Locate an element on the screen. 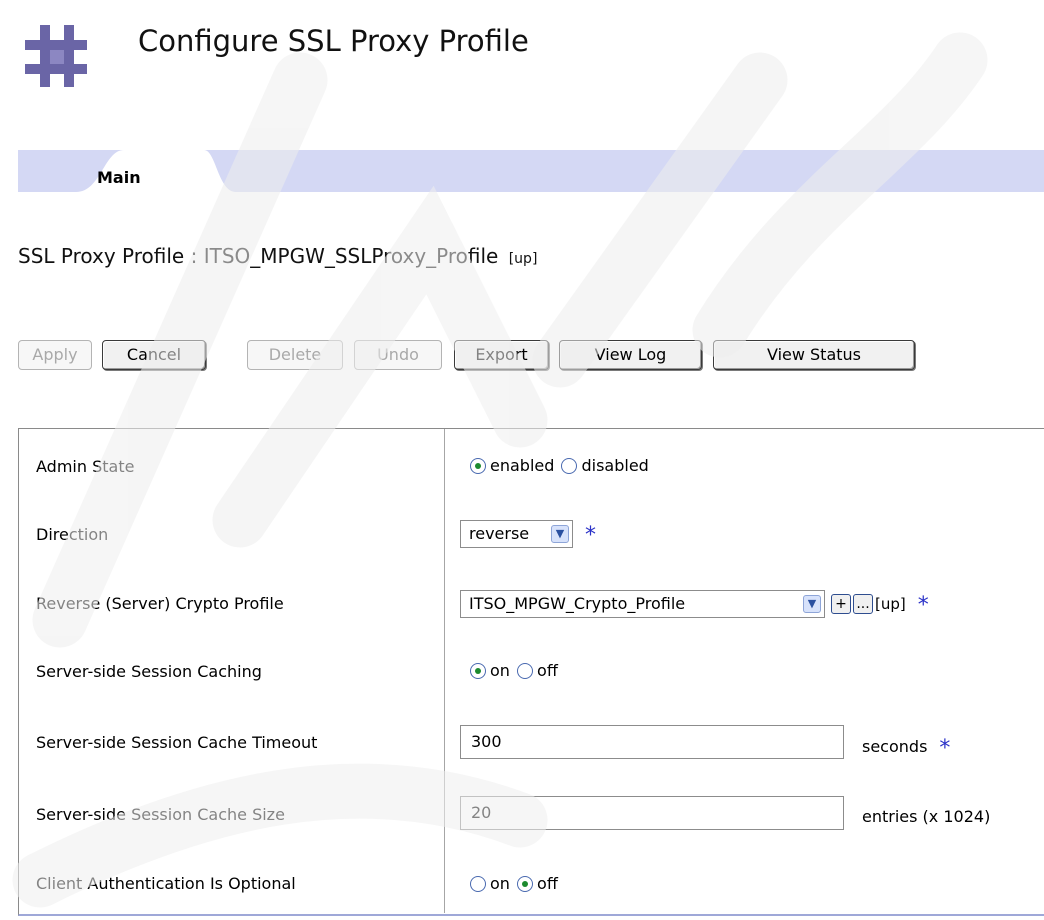 The image size is (1044, 920). cache-size-input: 20 is located at coordinates (652, 813).